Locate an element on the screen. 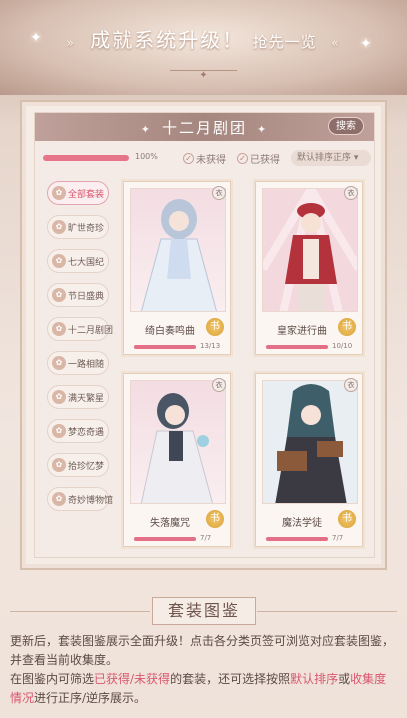 The width and height of the screenshot is (407, 718). panel-title-text: 十二月剧团 is located at coordinates (204, 128).